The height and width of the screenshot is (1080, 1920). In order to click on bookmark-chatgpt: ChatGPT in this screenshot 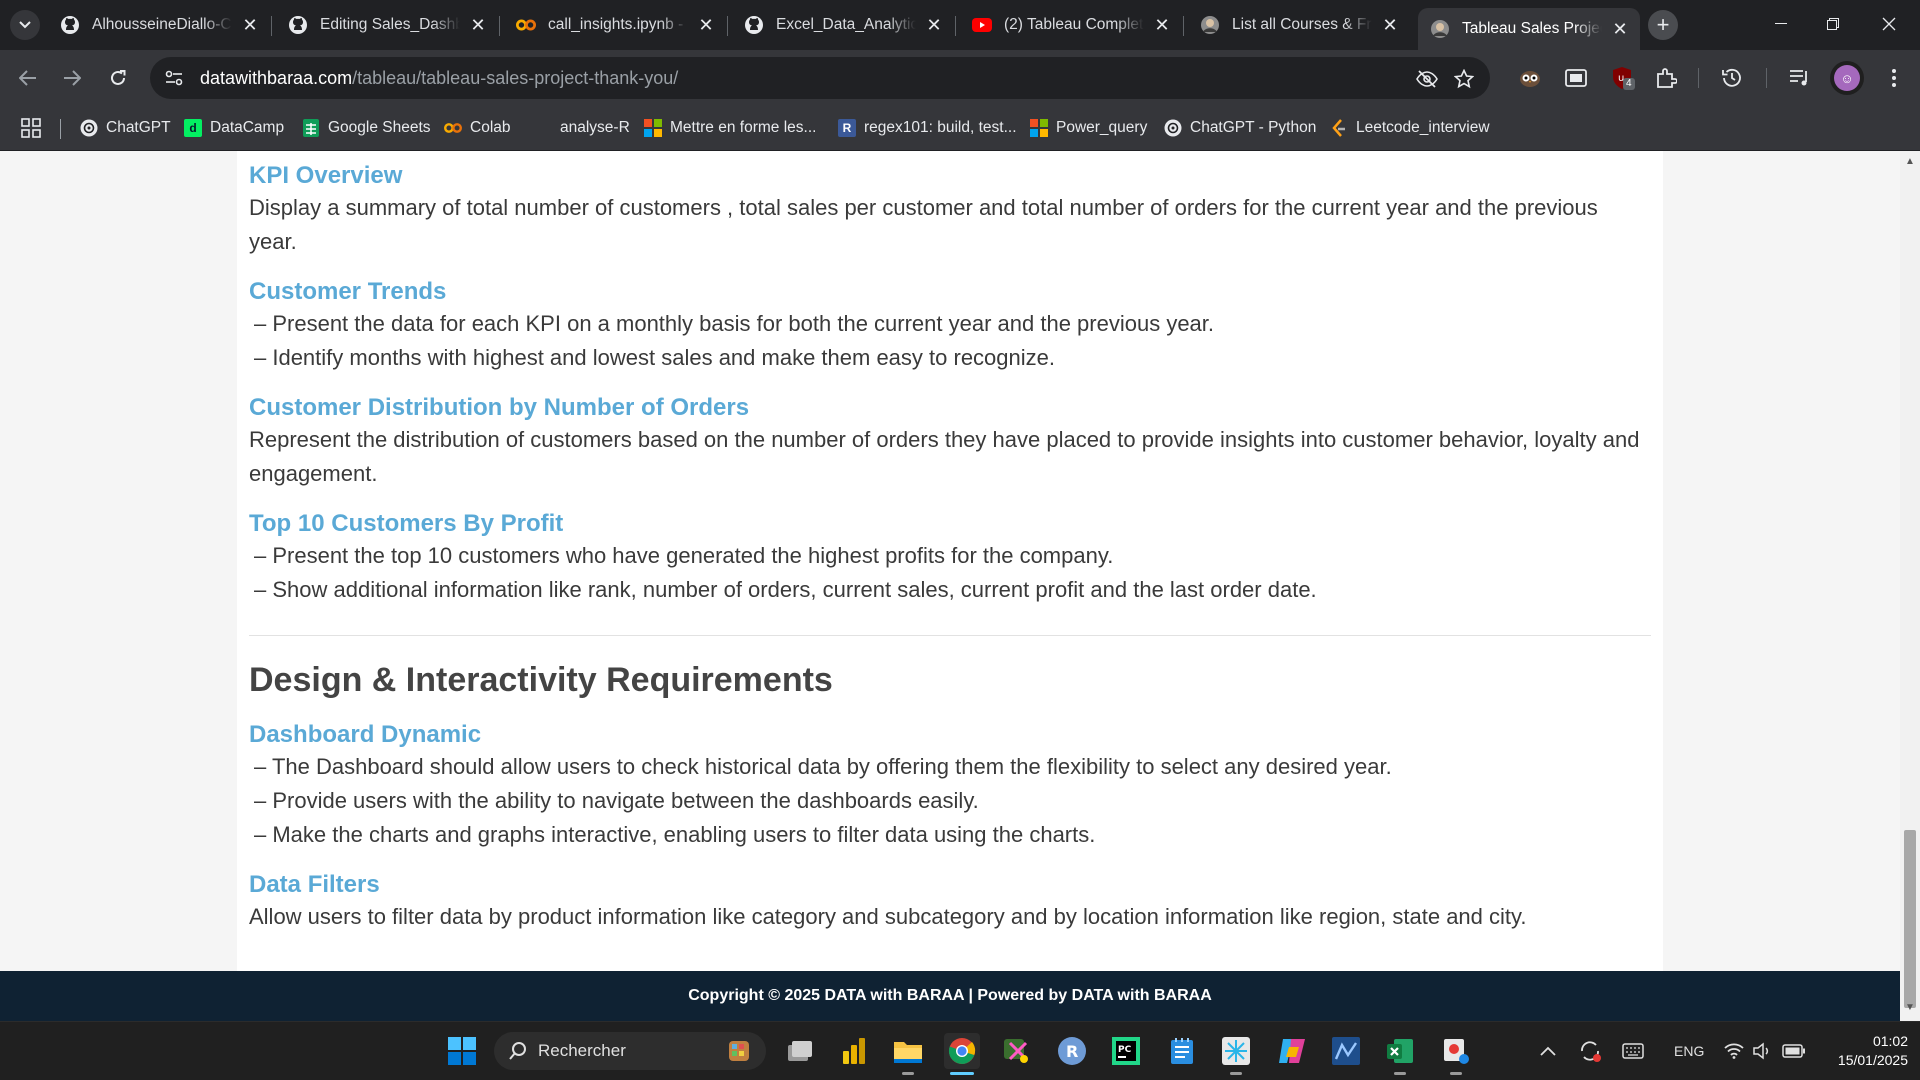, I will do `click(125, 128)`.